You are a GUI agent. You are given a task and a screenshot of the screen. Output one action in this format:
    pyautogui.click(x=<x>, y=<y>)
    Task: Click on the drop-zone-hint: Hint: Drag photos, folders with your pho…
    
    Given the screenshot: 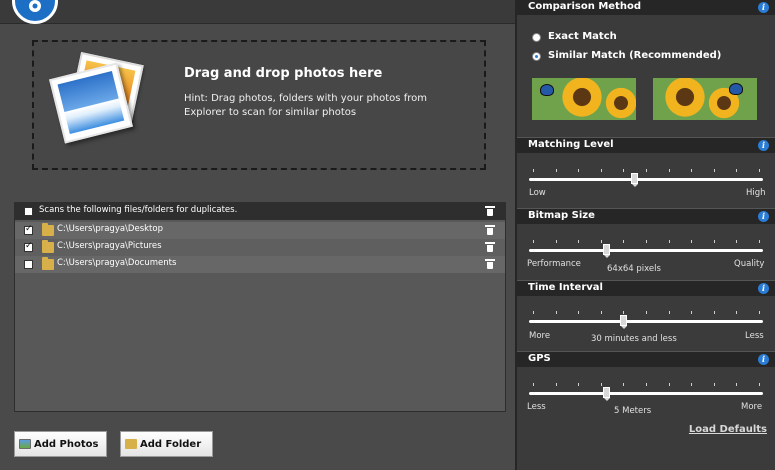 What is the action you would take?
    pyautogui.click(x=305, y=105)
    